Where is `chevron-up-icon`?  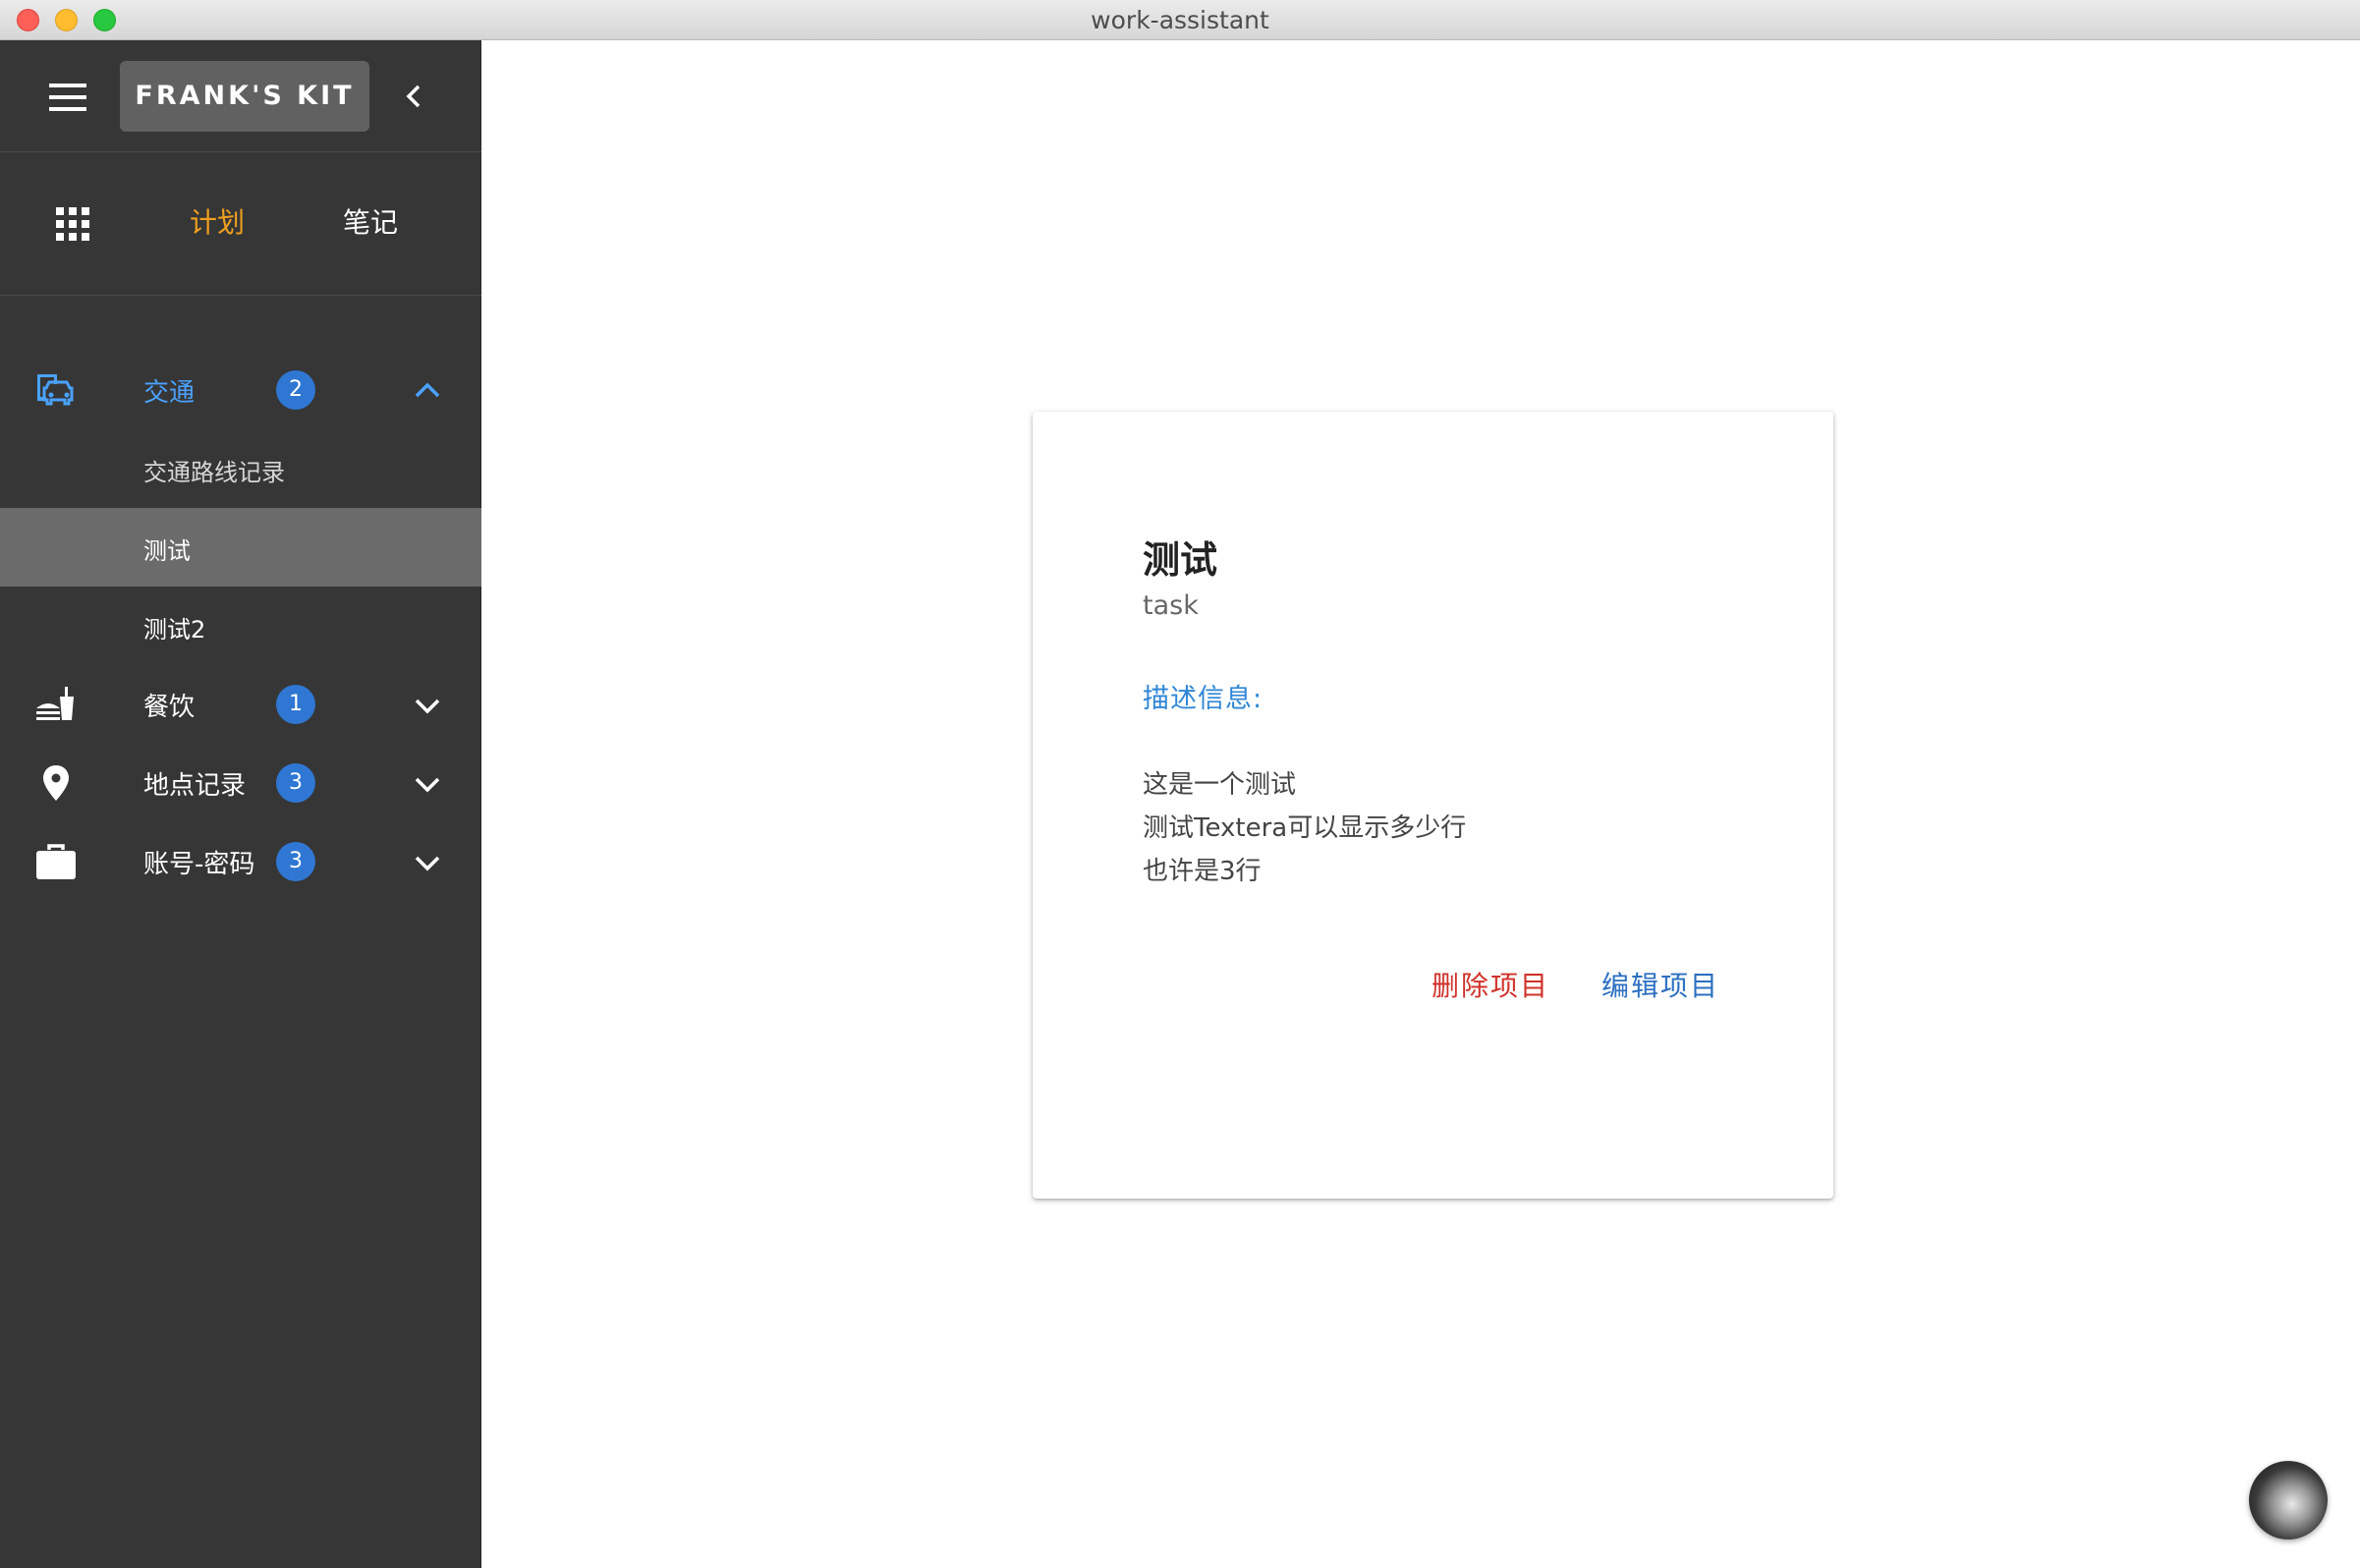 chevron-up-icon is located at coordinates (427, 391).